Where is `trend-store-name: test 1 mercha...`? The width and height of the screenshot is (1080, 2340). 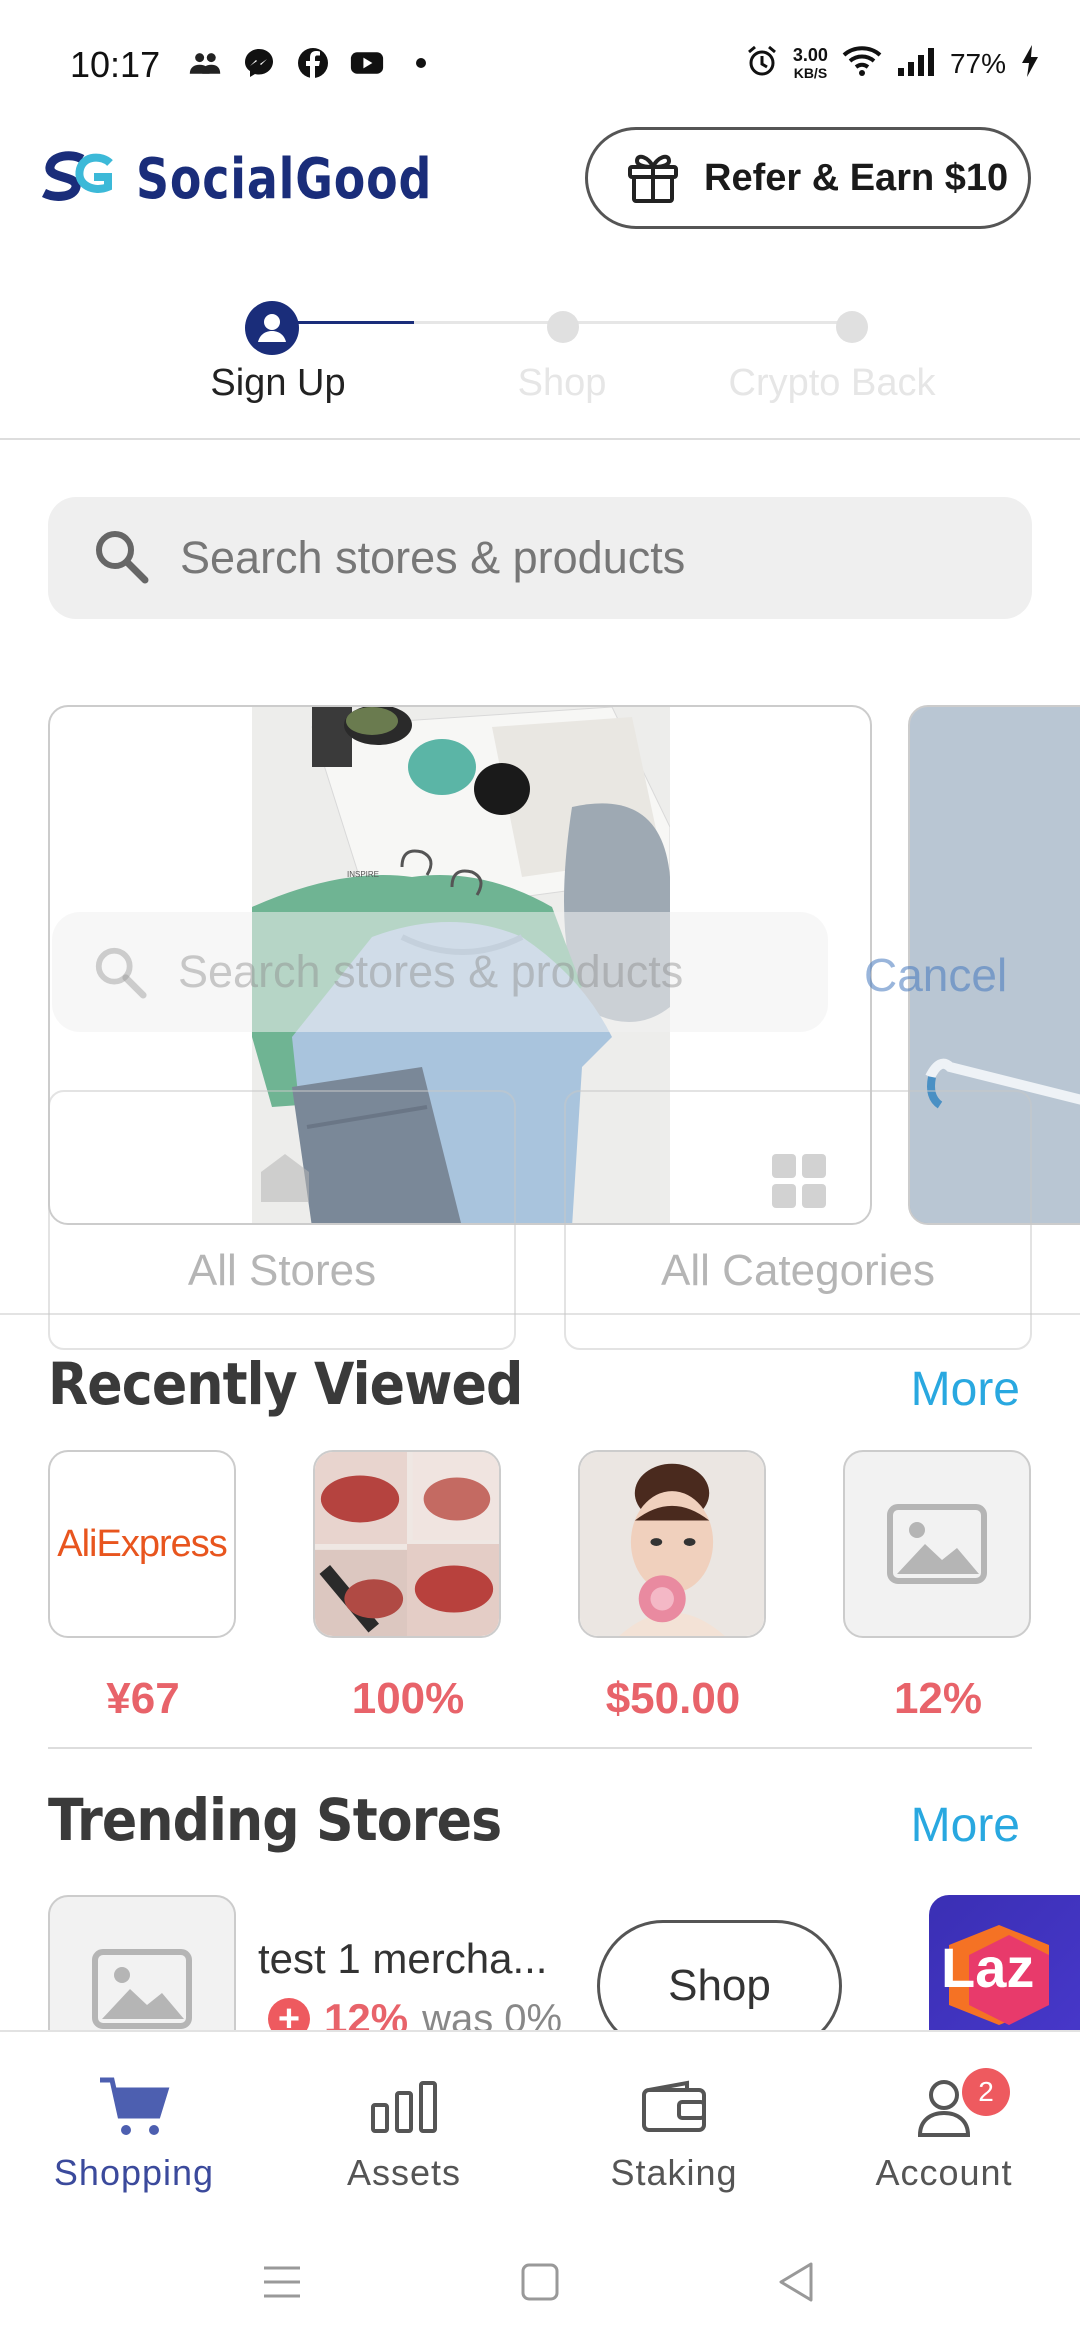
trend-store-name: test 1 mercha... is located at coordinates (402, 1959).